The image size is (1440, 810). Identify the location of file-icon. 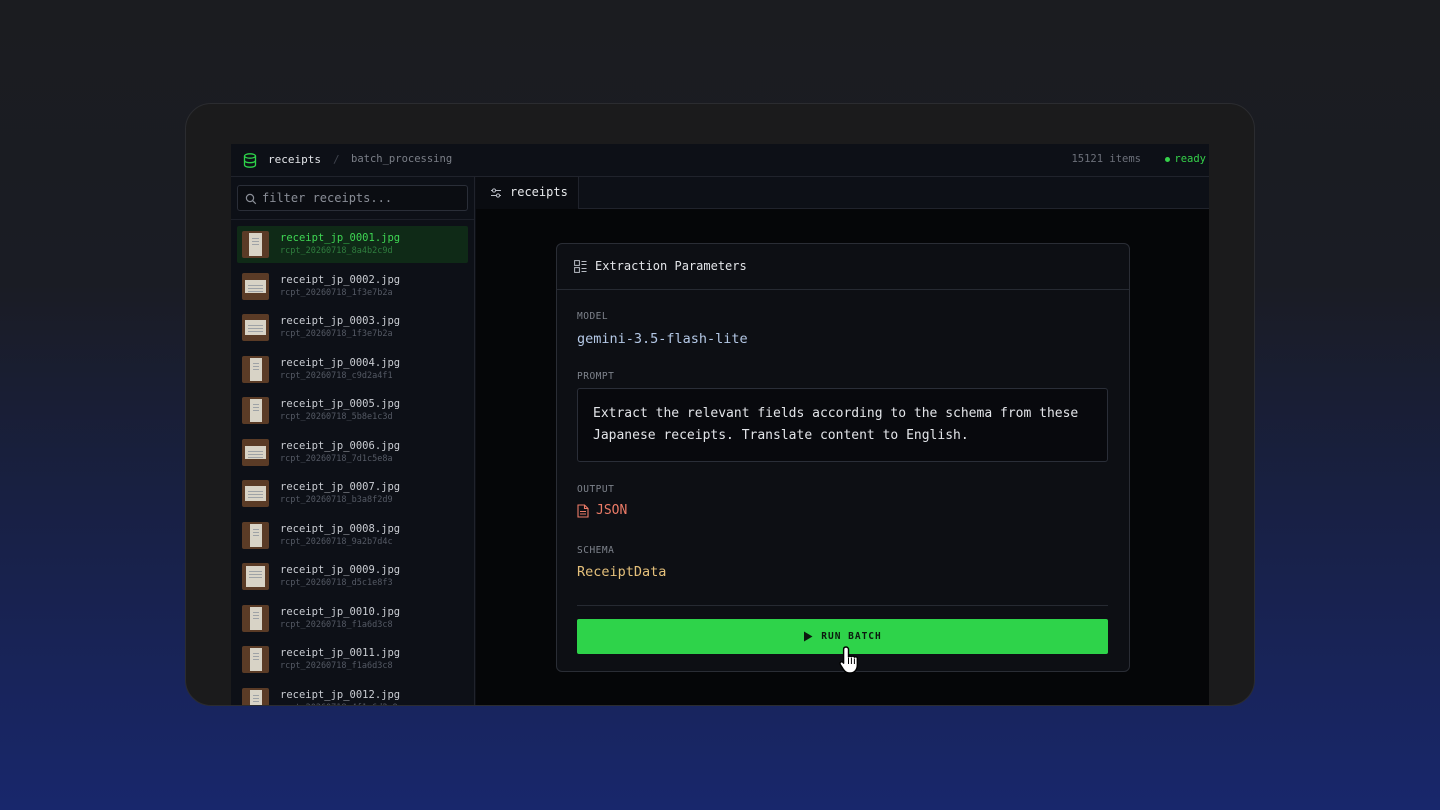
(583, 510).